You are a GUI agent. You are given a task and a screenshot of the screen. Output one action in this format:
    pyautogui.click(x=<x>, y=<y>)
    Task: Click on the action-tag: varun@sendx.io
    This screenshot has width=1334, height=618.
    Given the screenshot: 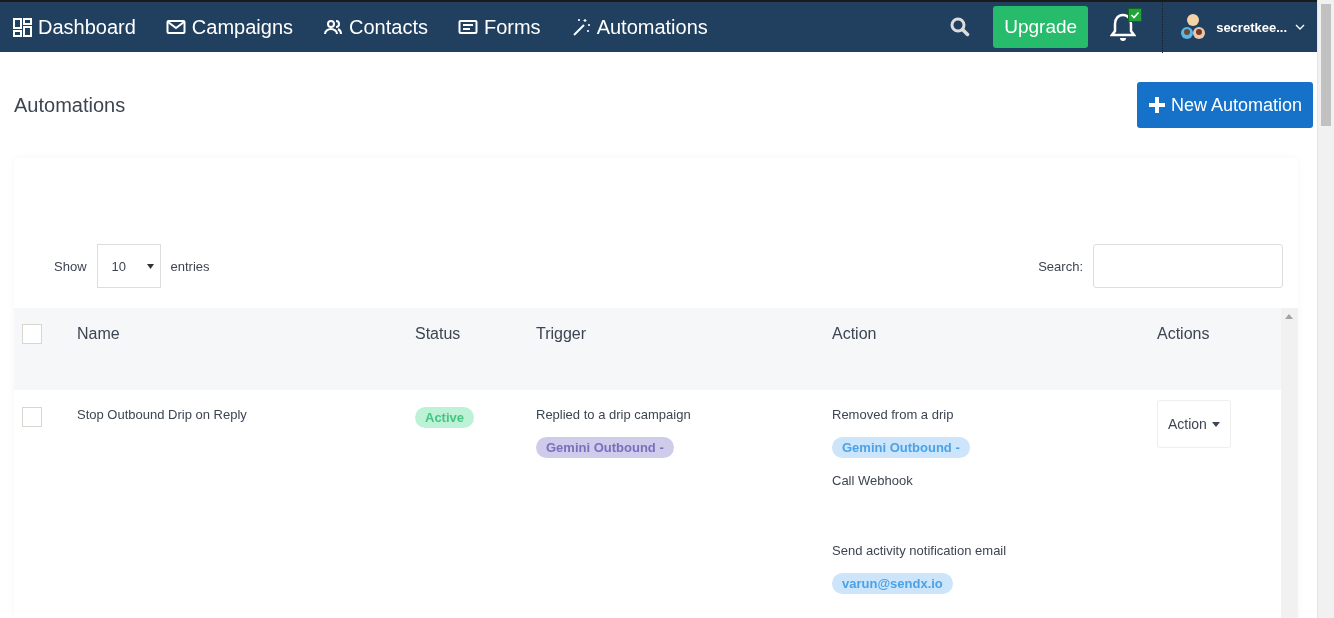 What is the action you would take?
    pyautogui.click(x=892, y=583)
    